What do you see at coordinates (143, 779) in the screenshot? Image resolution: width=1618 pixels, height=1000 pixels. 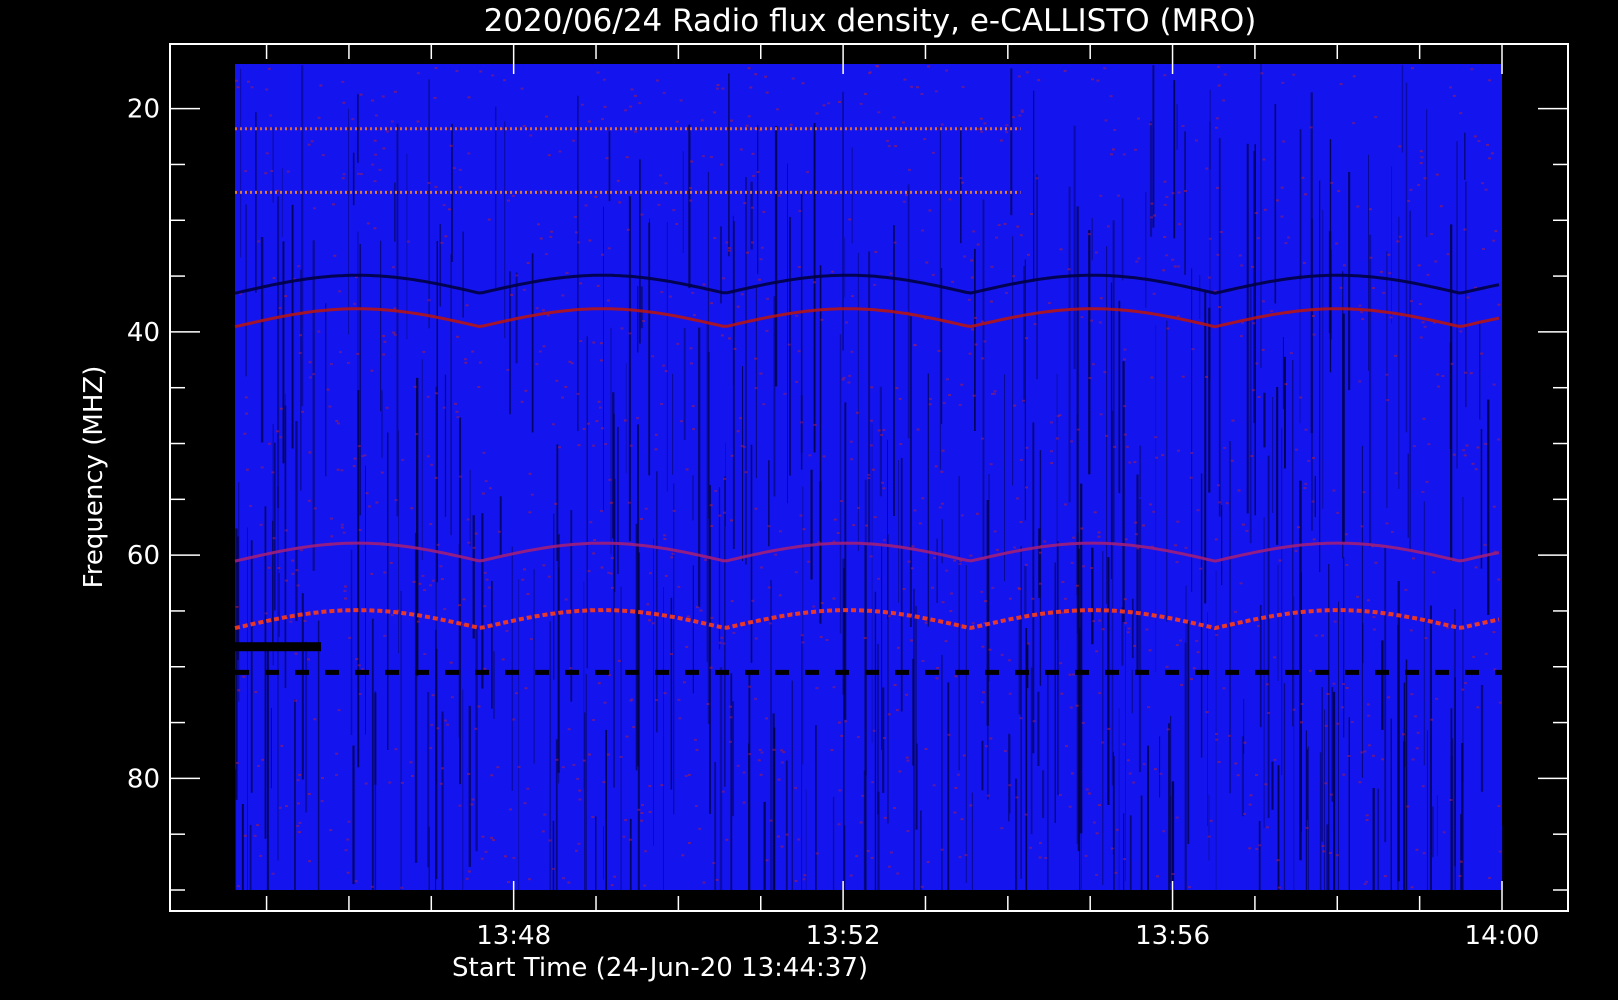 I see `y-tick-label-80: 80` at bounding box center [143, 779].